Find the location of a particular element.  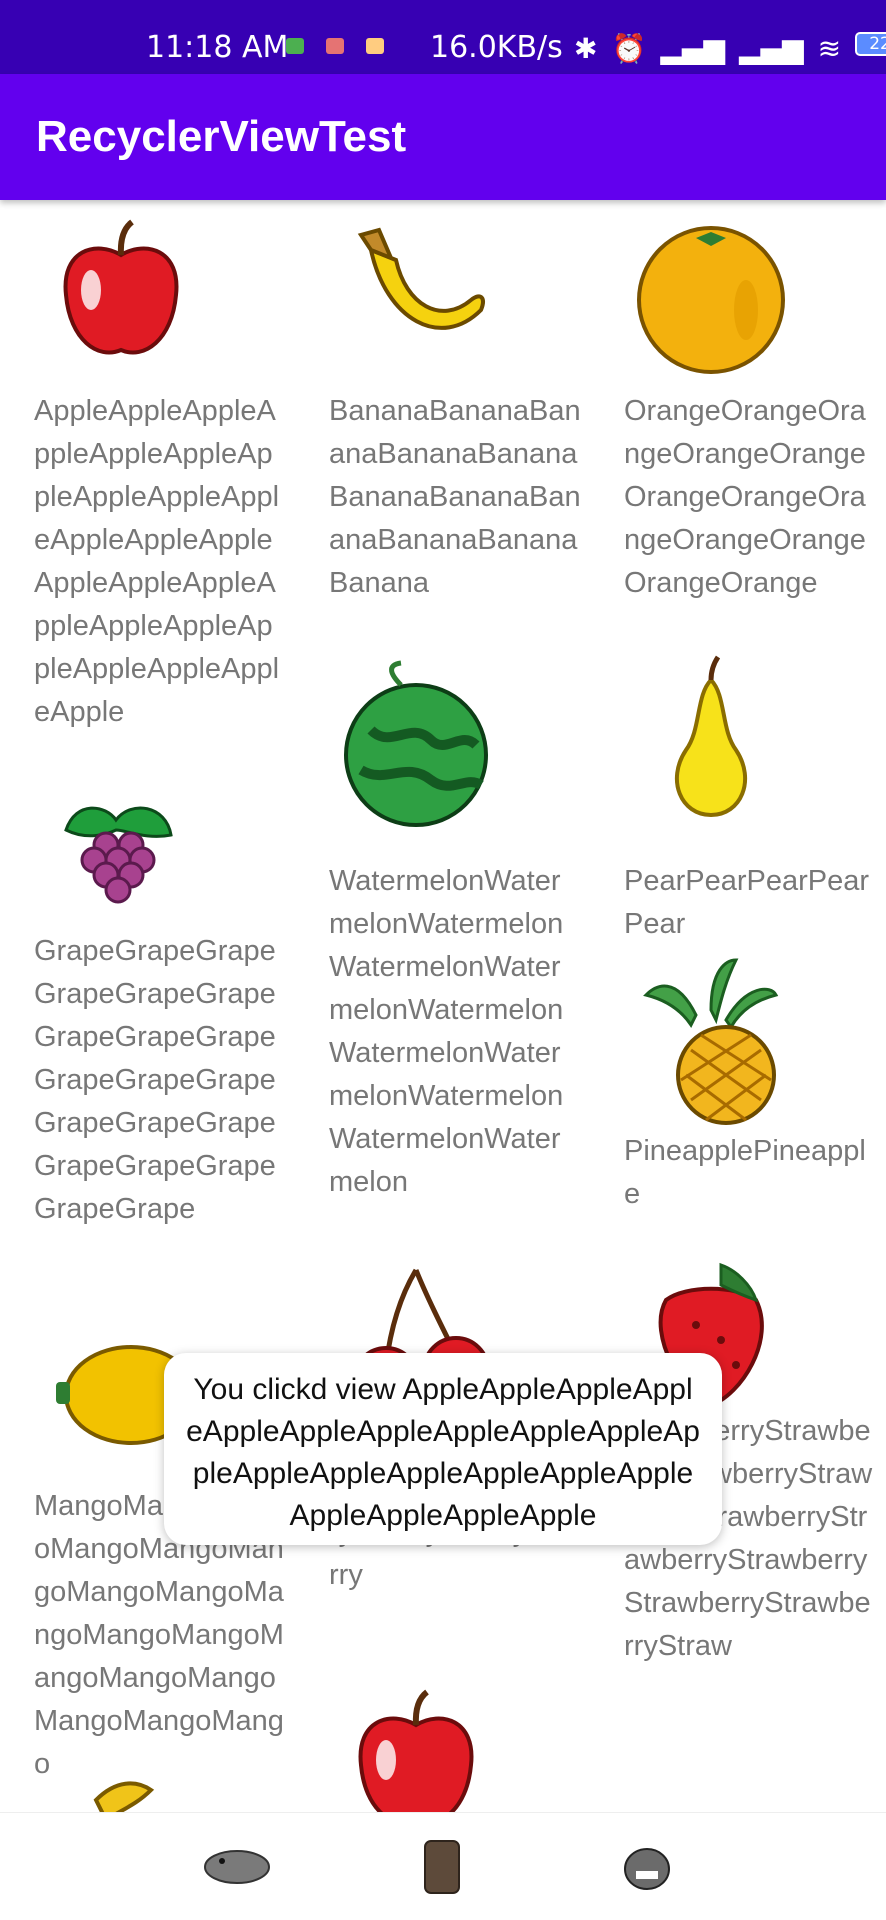

alarm-icon: ⏰ is located at coordinates (629, 48).